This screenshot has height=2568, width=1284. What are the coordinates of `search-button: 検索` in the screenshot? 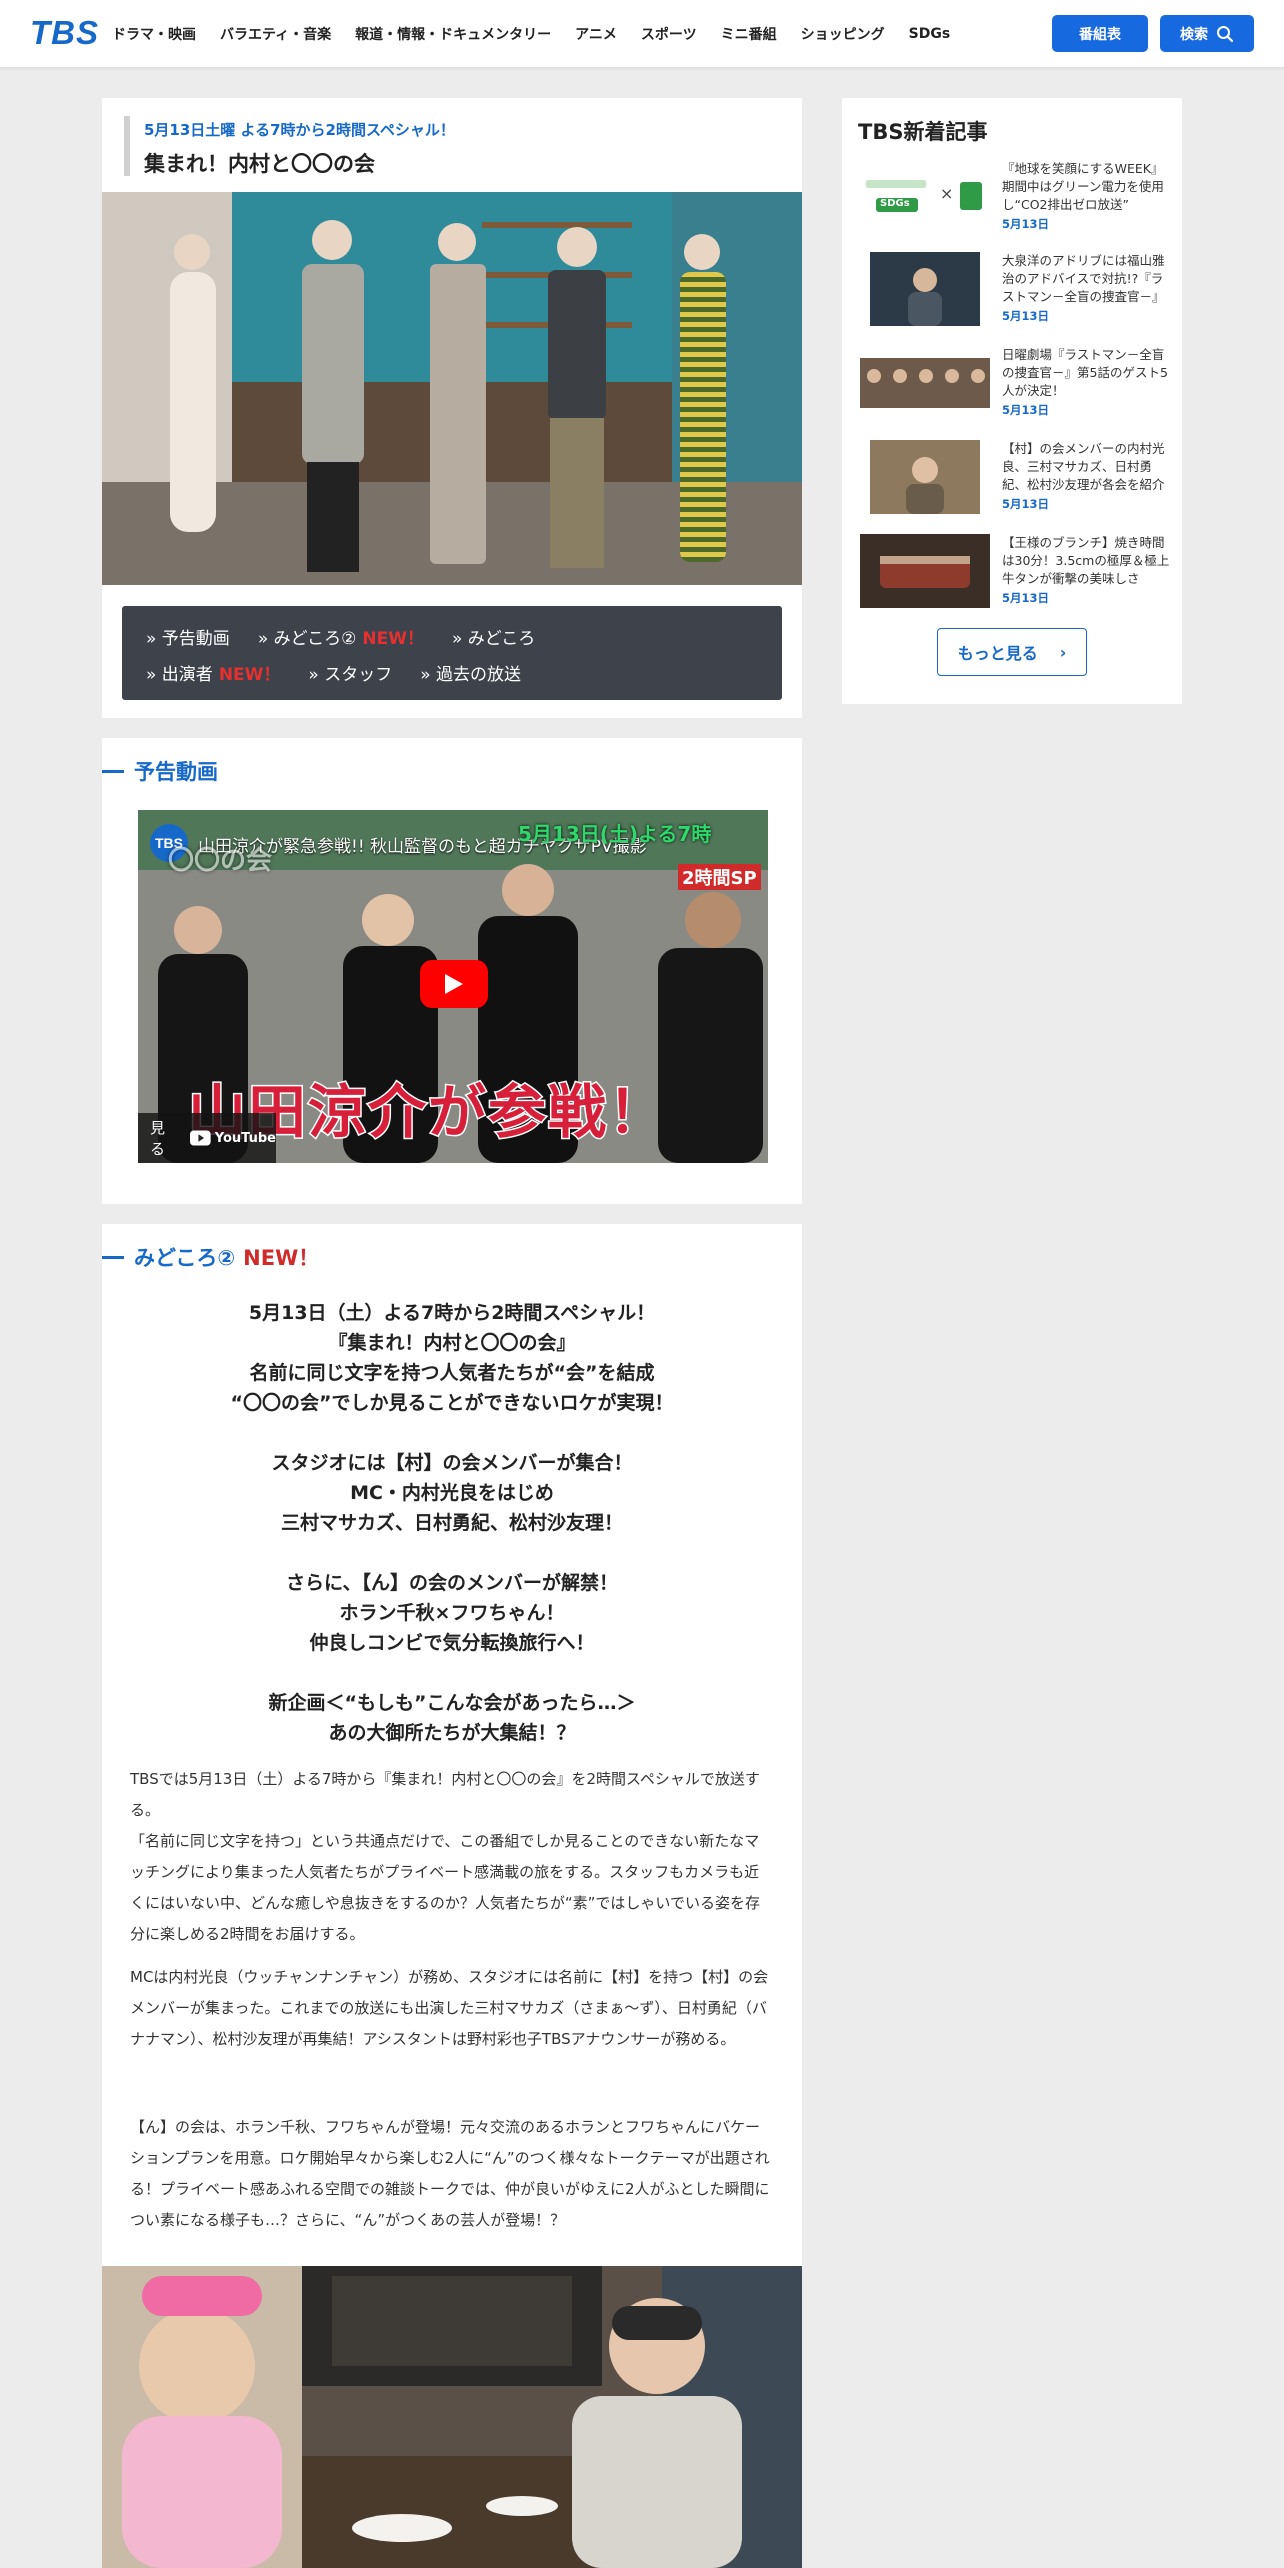 It's located at (1207, 33).